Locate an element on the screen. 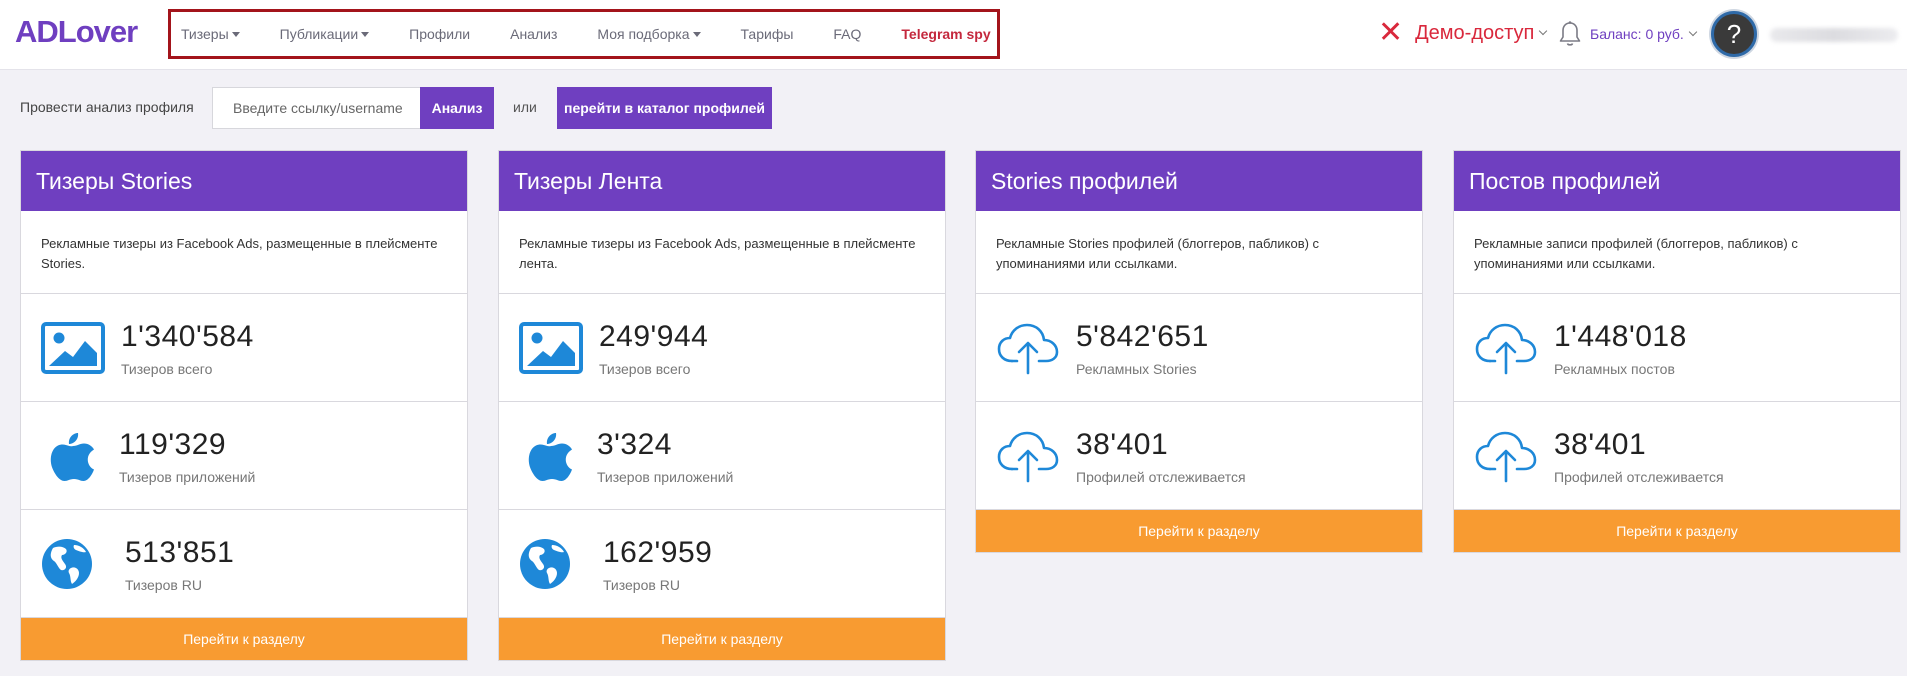  analyze-profile-label: Провести анализ профиля is located at coordinates (107, 107).